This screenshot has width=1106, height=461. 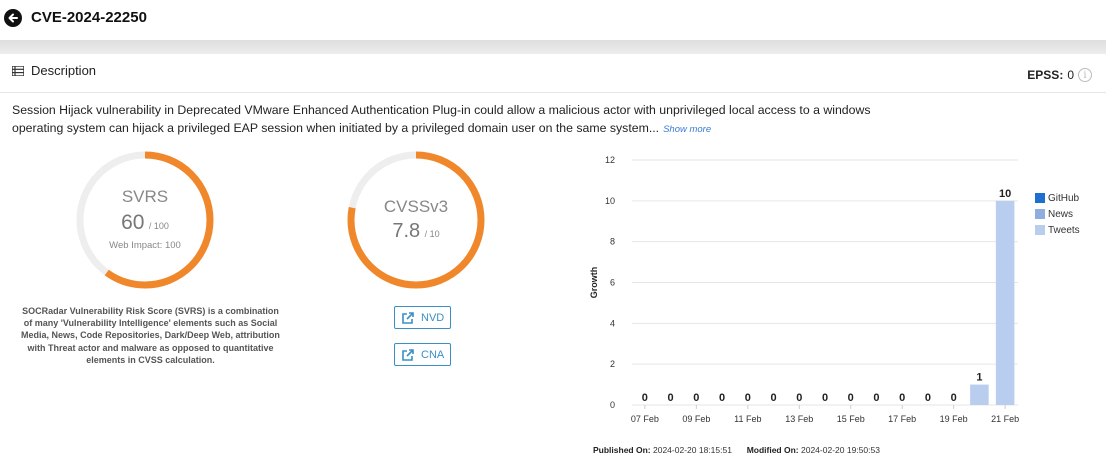 I want to click on top-bar: CVE-2024-22250, so click(x=553, y=20).